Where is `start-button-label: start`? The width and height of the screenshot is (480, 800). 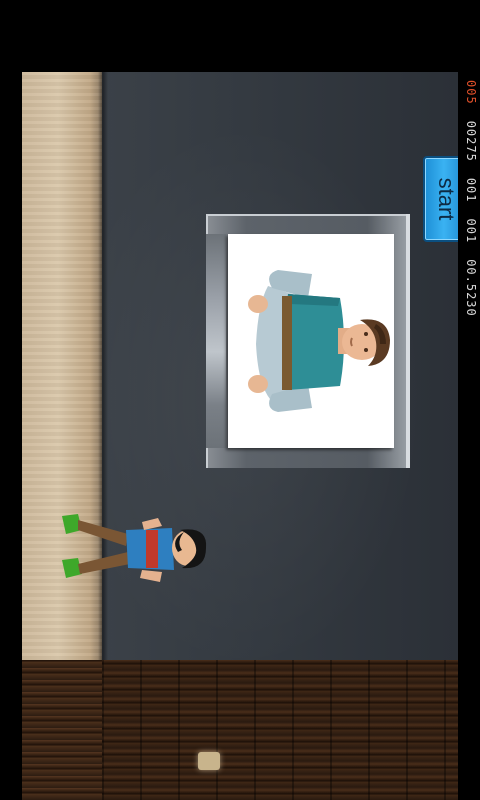
start-button-label: start is located at coordinates (446, 199).